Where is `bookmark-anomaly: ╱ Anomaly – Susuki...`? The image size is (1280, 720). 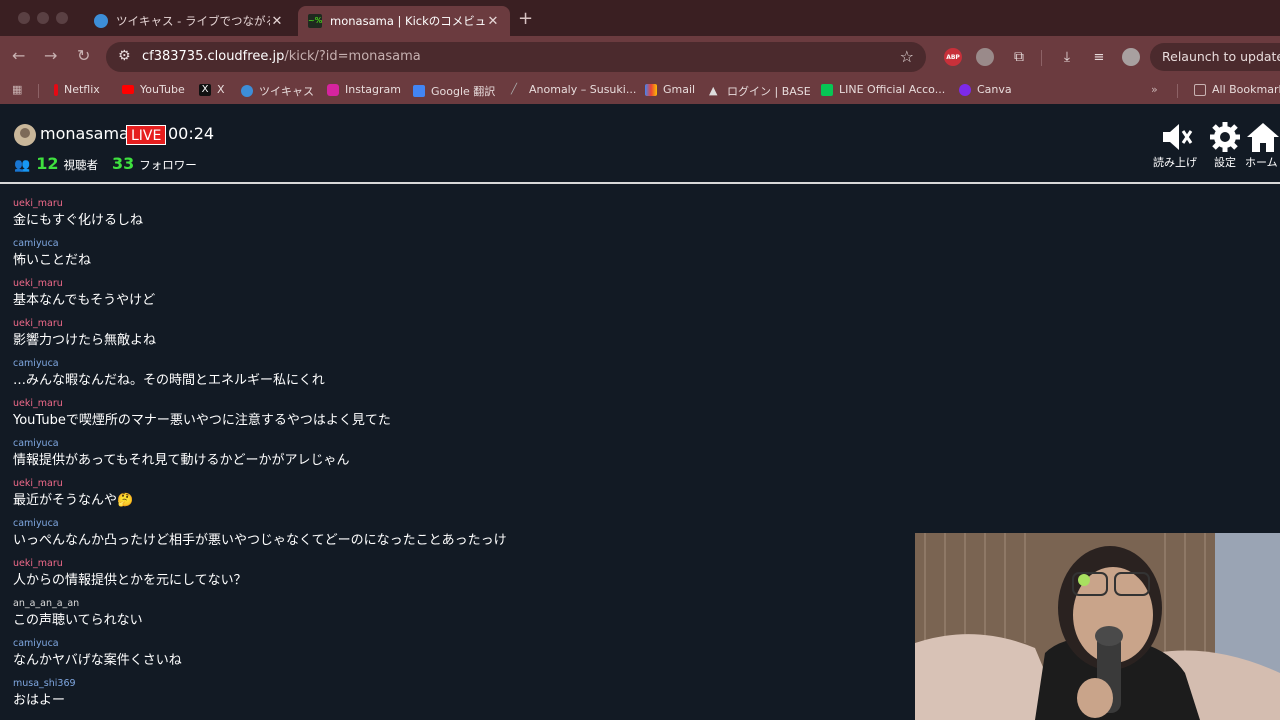
bookmark-anomaly: ╱ Anomaly – Susuki... is located at coordinates (573, 89).